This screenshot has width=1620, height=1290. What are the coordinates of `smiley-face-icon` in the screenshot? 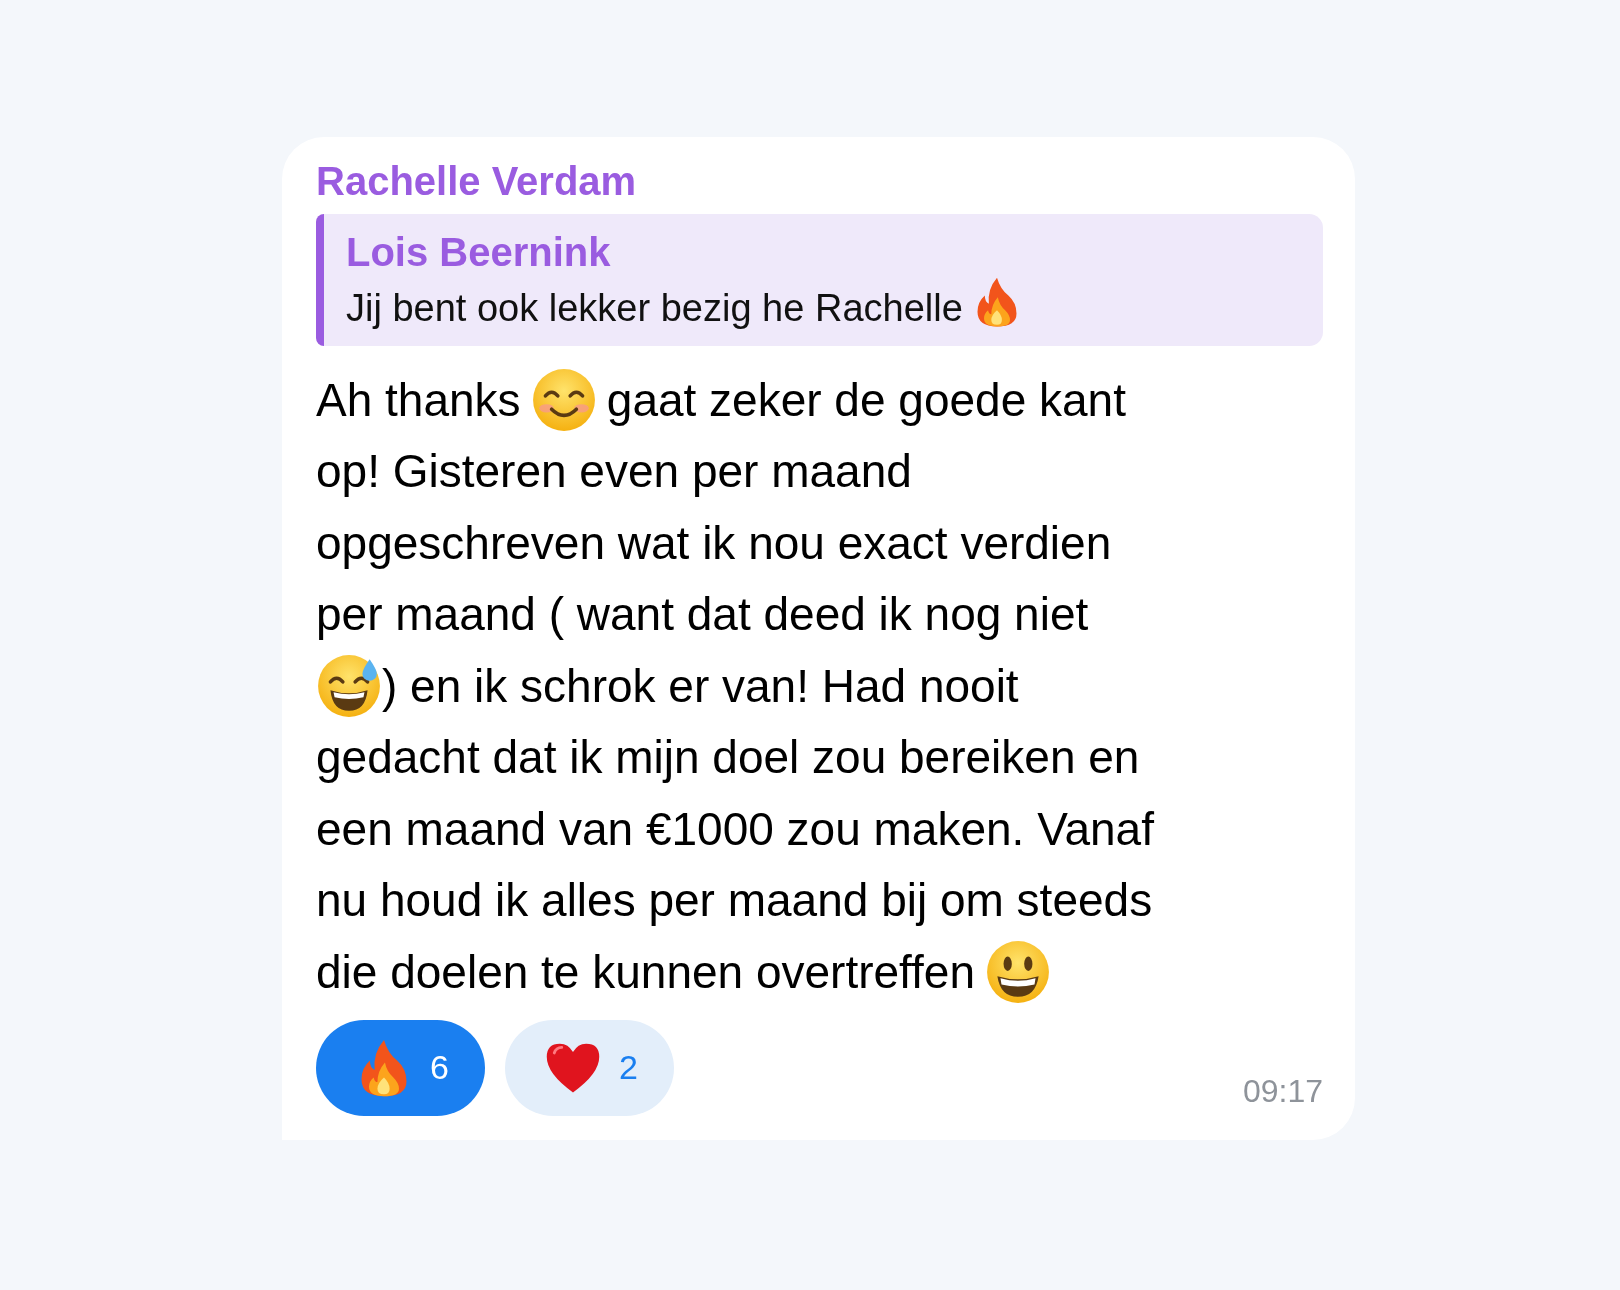 It's located at (1018, 971).